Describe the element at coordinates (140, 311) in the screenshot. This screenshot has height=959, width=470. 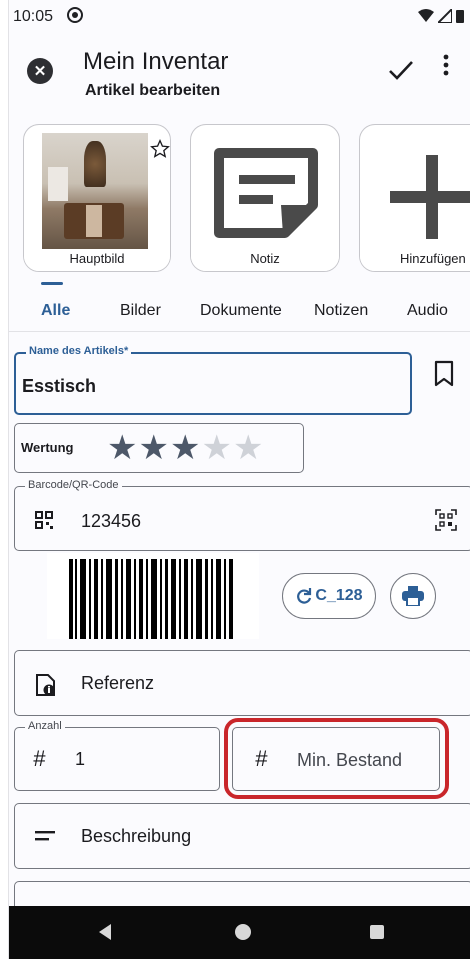
I see `tab-bilder: Bilder` at that location.